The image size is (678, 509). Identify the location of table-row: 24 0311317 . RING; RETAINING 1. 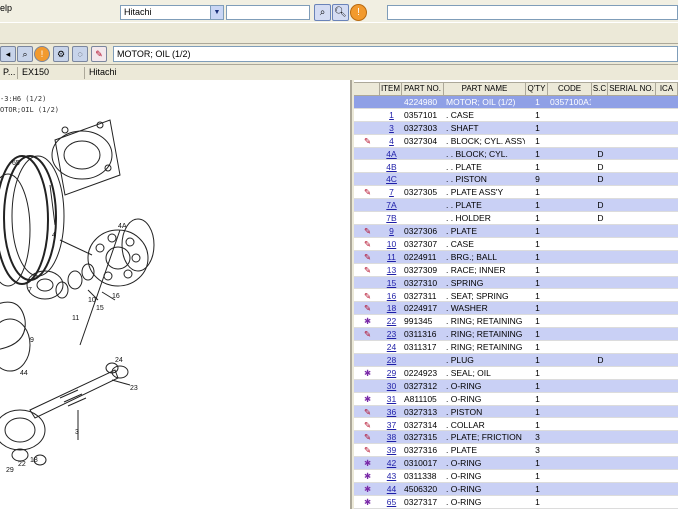
(516, 347).